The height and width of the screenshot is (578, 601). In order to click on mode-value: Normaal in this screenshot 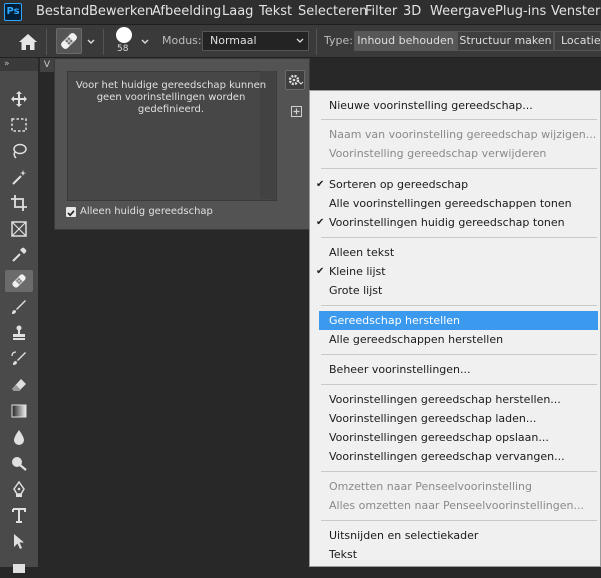, I will do `click(233, 40)`.